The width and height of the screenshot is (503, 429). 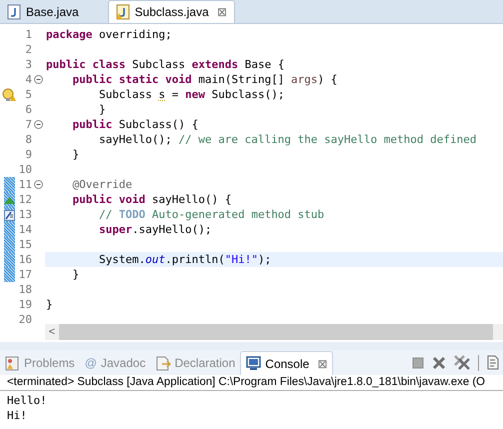 I want to click on line-number: 17, so click(x=25, y=274).